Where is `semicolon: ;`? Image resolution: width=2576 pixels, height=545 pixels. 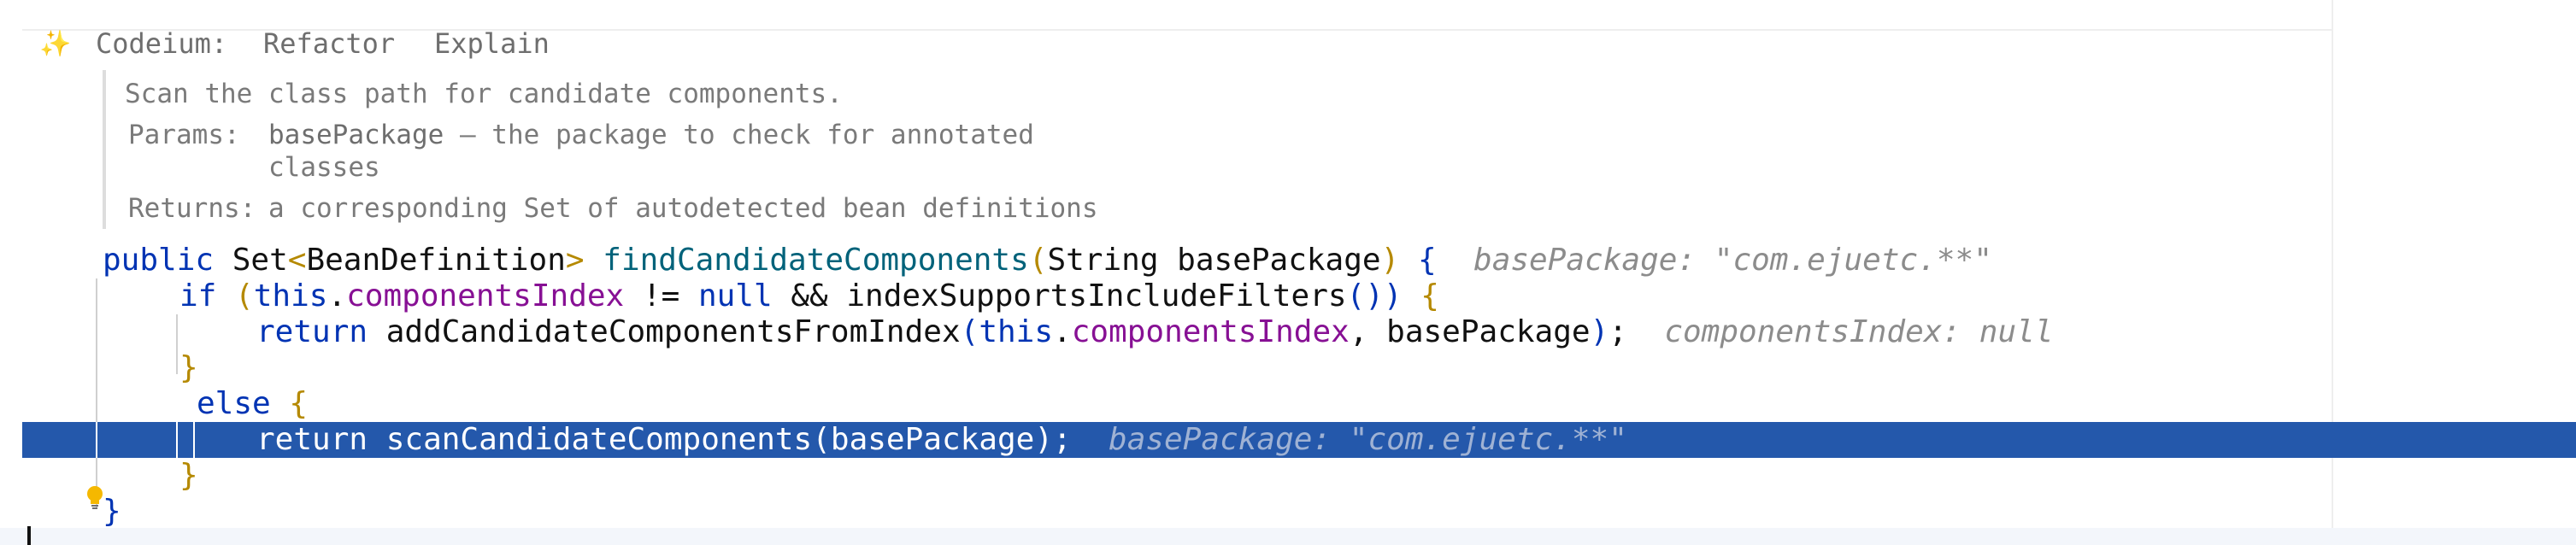 semicolon: ; is located at coordinates (1618, 331).